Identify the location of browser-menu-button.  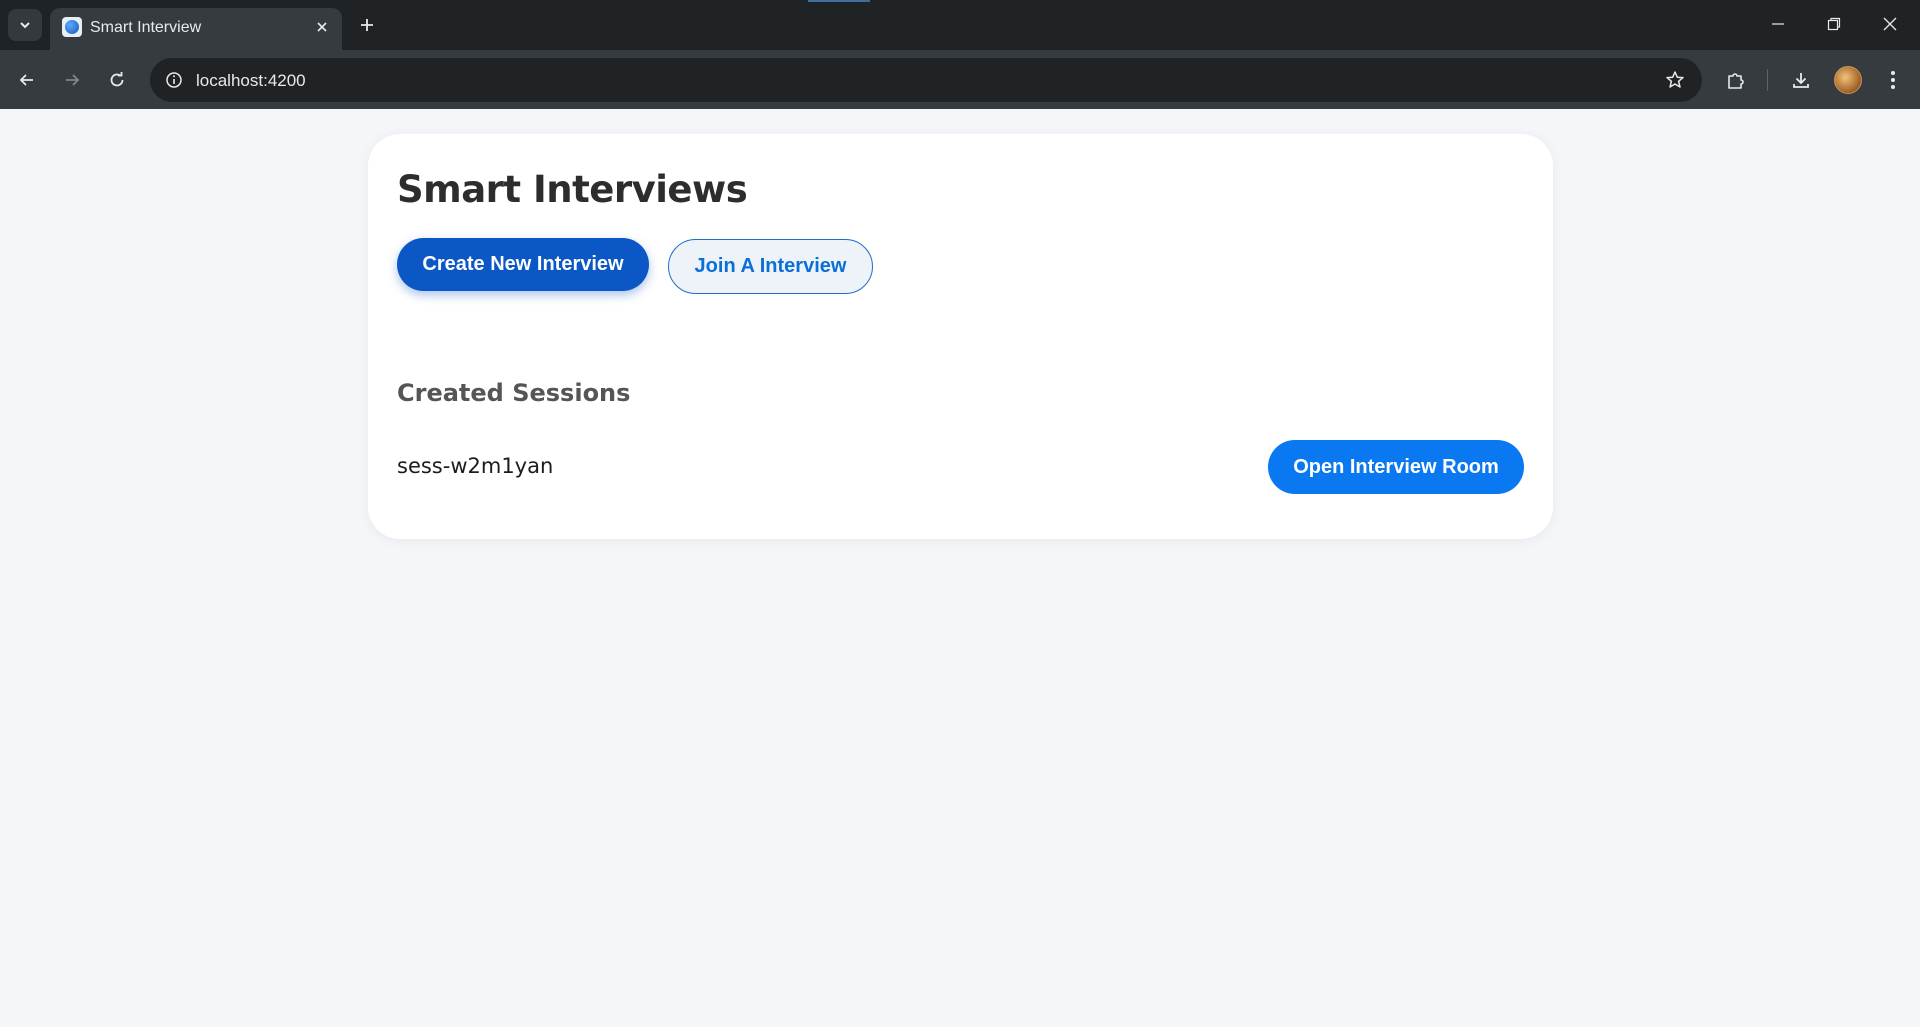
(1893, 80).